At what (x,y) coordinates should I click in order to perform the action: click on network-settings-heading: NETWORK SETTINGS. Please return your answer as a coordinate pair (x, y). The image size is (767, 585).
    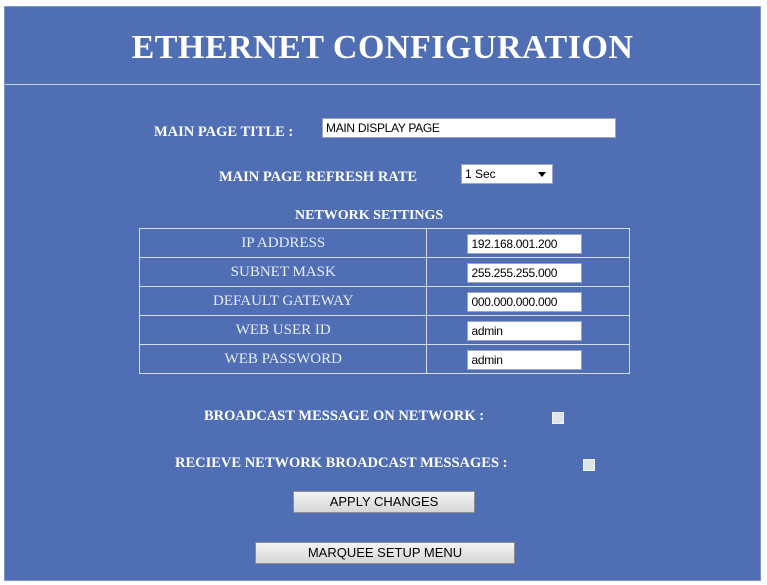
    Looking at the image, I should click on (369, 215).